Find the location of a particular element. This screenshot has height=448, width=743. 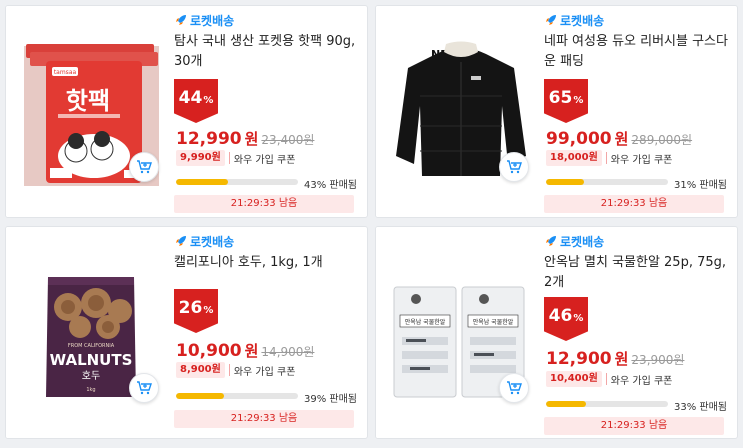

image-name-text: 핫팩 is located at coordinates (88, 101).